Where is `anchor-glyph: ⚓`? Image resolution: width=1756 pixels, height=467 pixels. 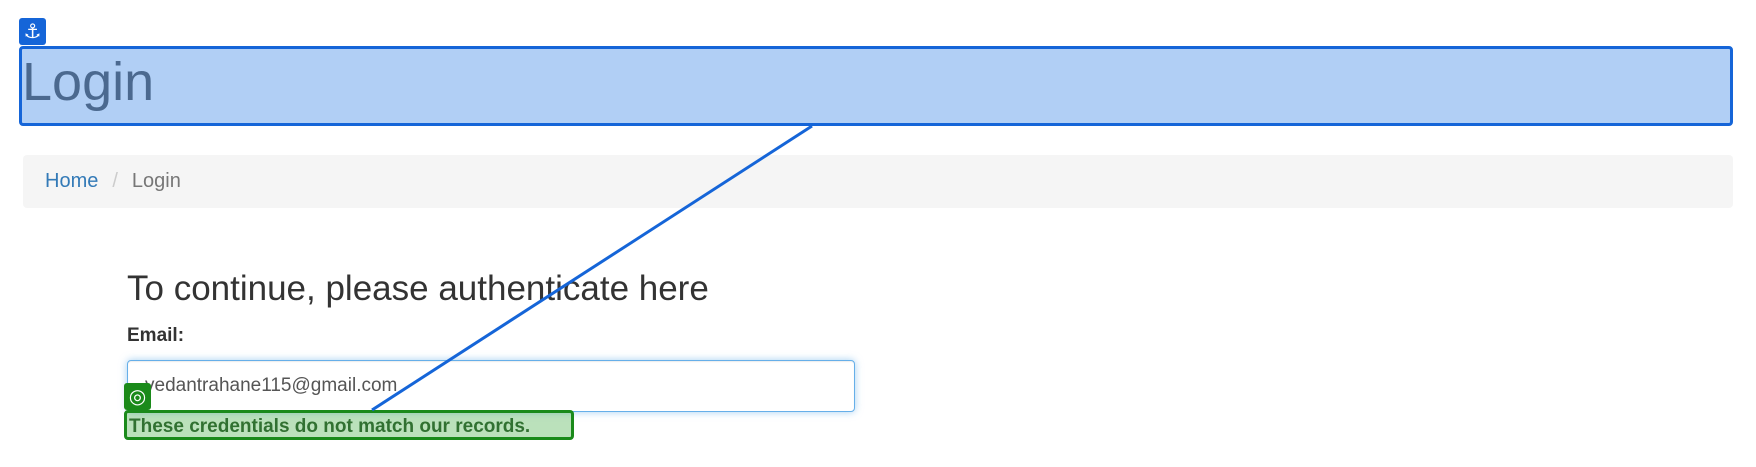 anchor-glyph: ⚓ is located at coordinates (32, 31).